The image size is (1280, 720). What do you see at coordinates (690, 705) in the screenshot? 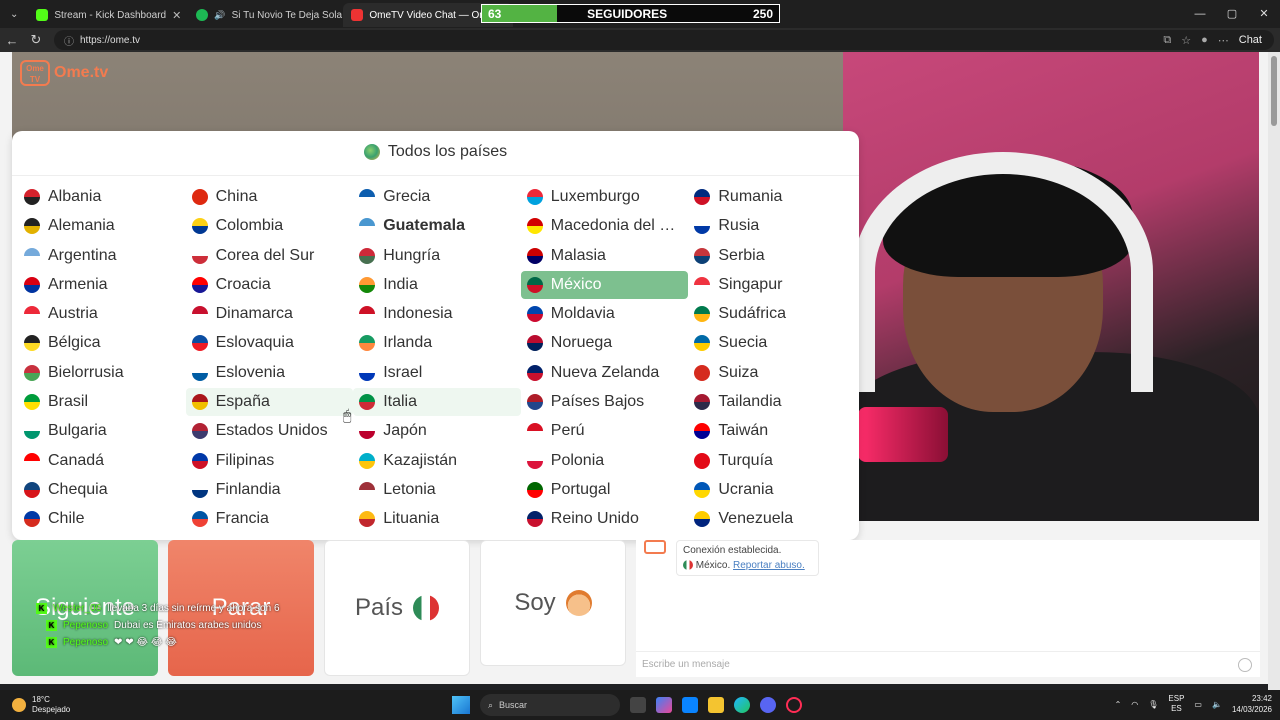
I see `store-icon` at bounding box center [690, 705].